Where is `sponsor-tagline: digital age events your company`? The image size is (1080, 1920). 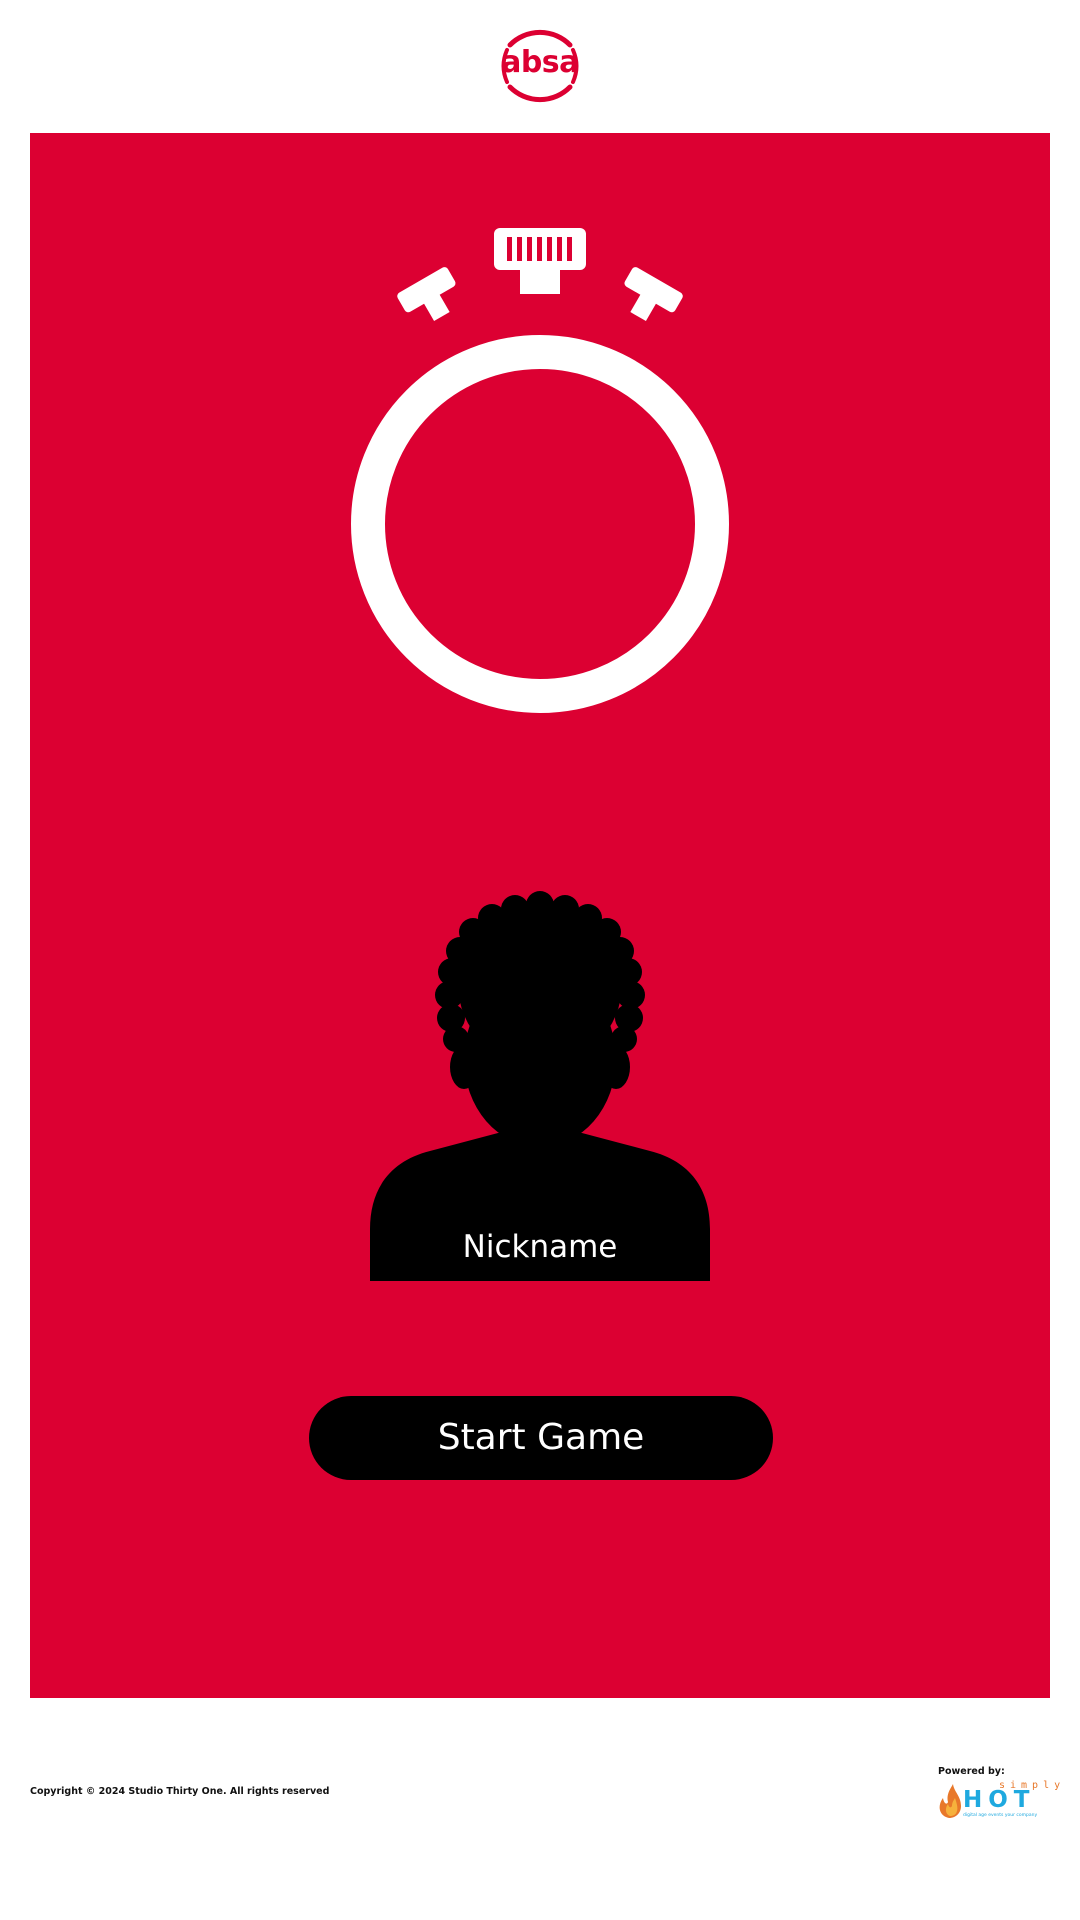
sponsor-tagline: digital age events your company is located at coordinates (1000, 1815).